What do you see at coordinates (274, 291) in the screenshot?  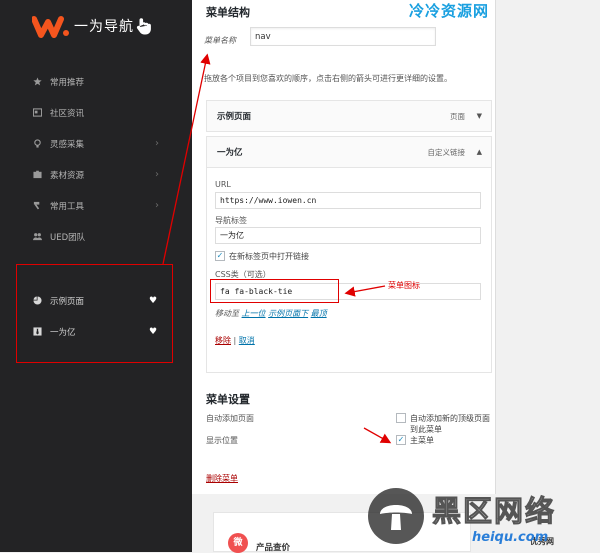 I see `highlight-box-css` at bounding box center [274, 291].